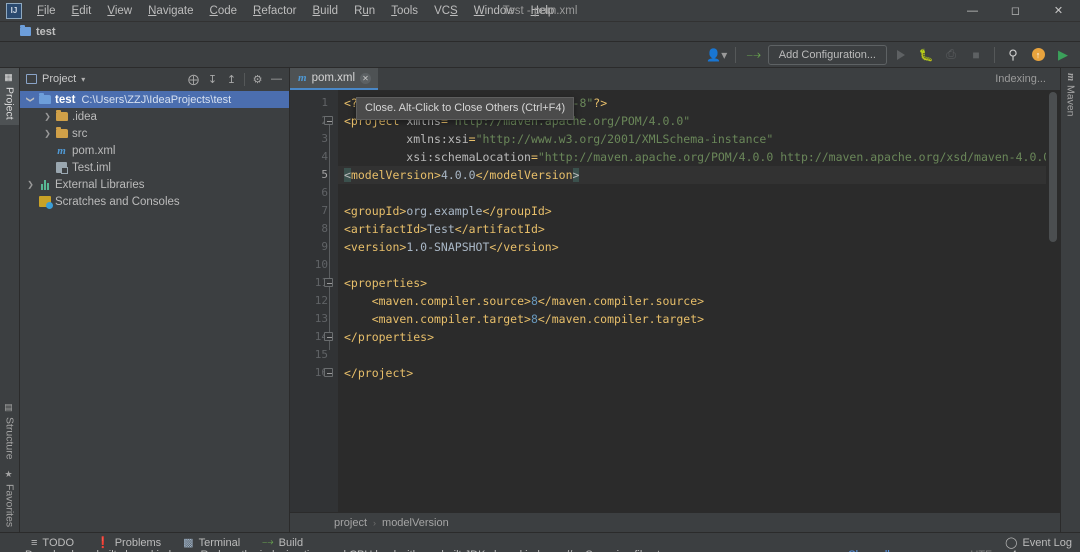  What do you see at coordinates (100, 184) in the screenshot?
I see `tree-node-label: External Libraries` at bounding box center [100, 184].